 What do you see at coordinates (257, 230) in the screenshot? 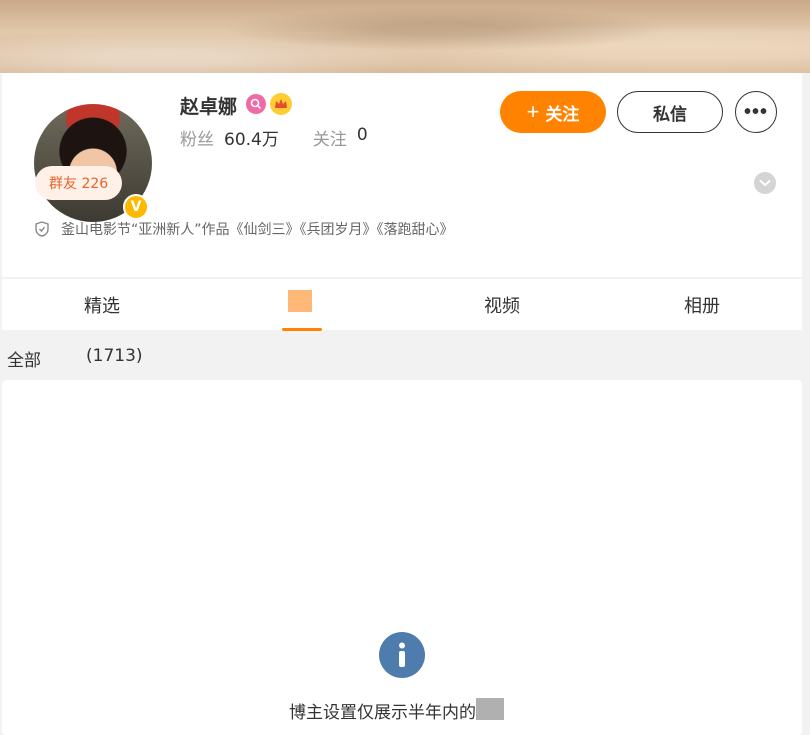
I see `bio-text: 釜山电影节“亚洲新人”作品《仙剑三》《兵团岁月》《落跑甜心》` at bounding box center [257, 230].